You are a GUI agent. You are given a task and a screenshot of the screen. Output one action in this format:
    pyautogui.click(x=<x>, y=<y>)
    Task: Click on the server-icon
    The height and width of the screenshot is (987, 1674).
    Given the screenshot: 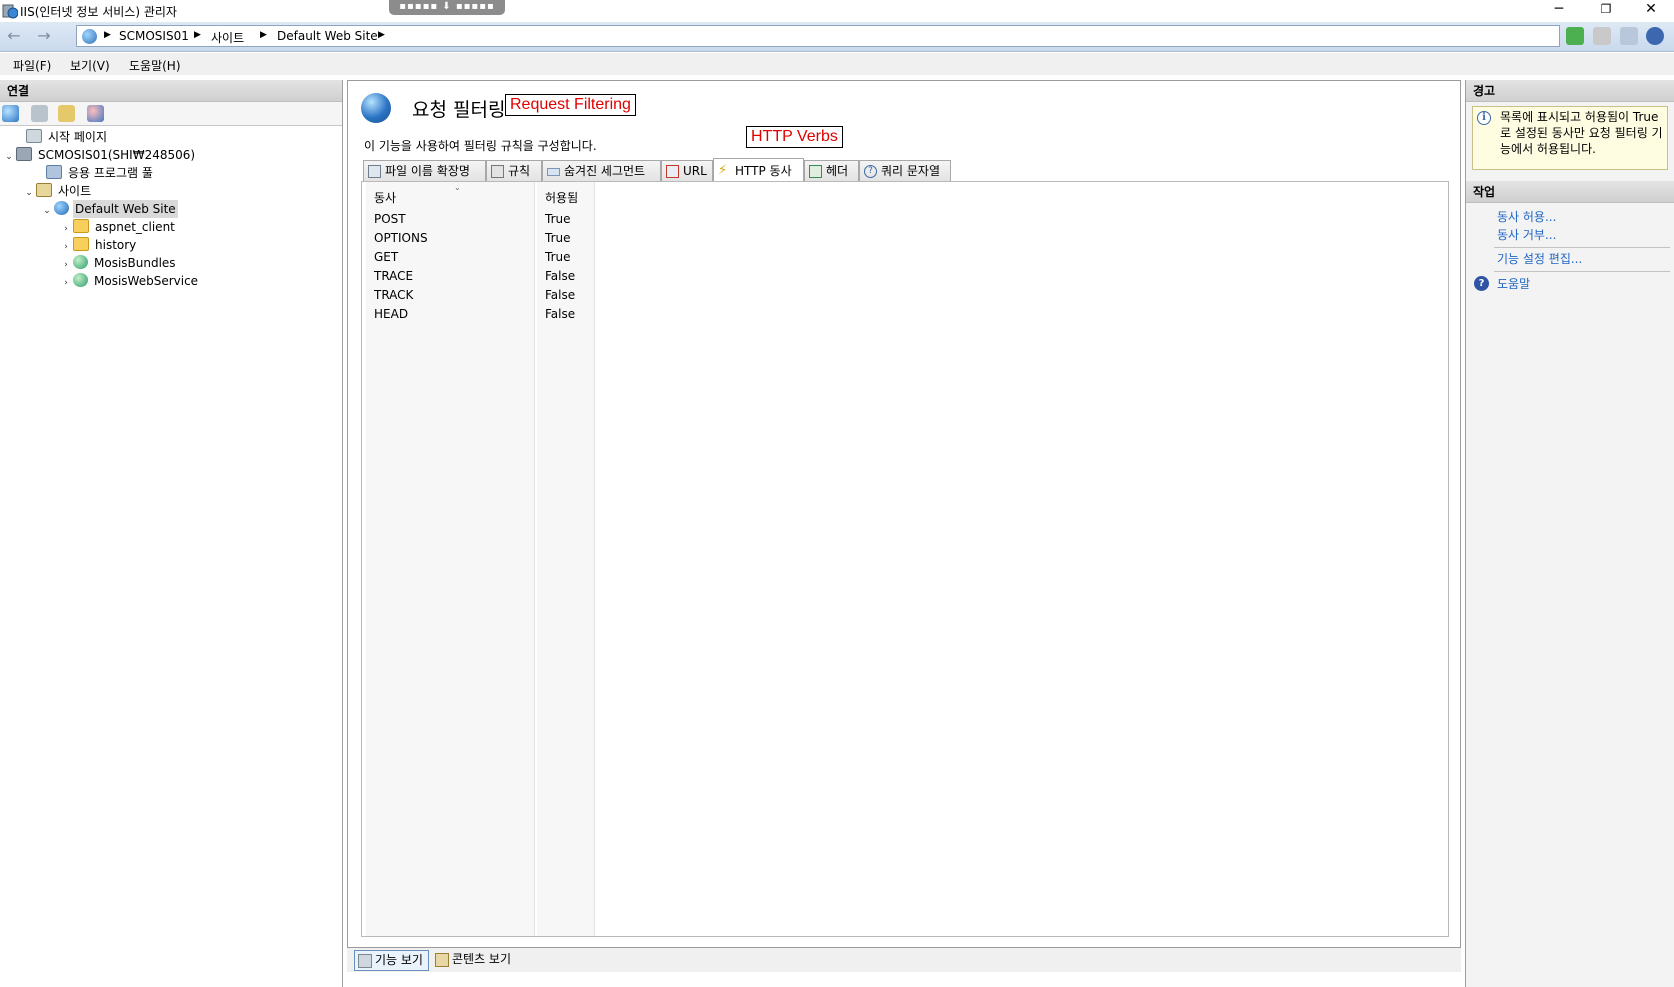 What is the action you would take?
    pyautogui.click(x=24, y=154)
    